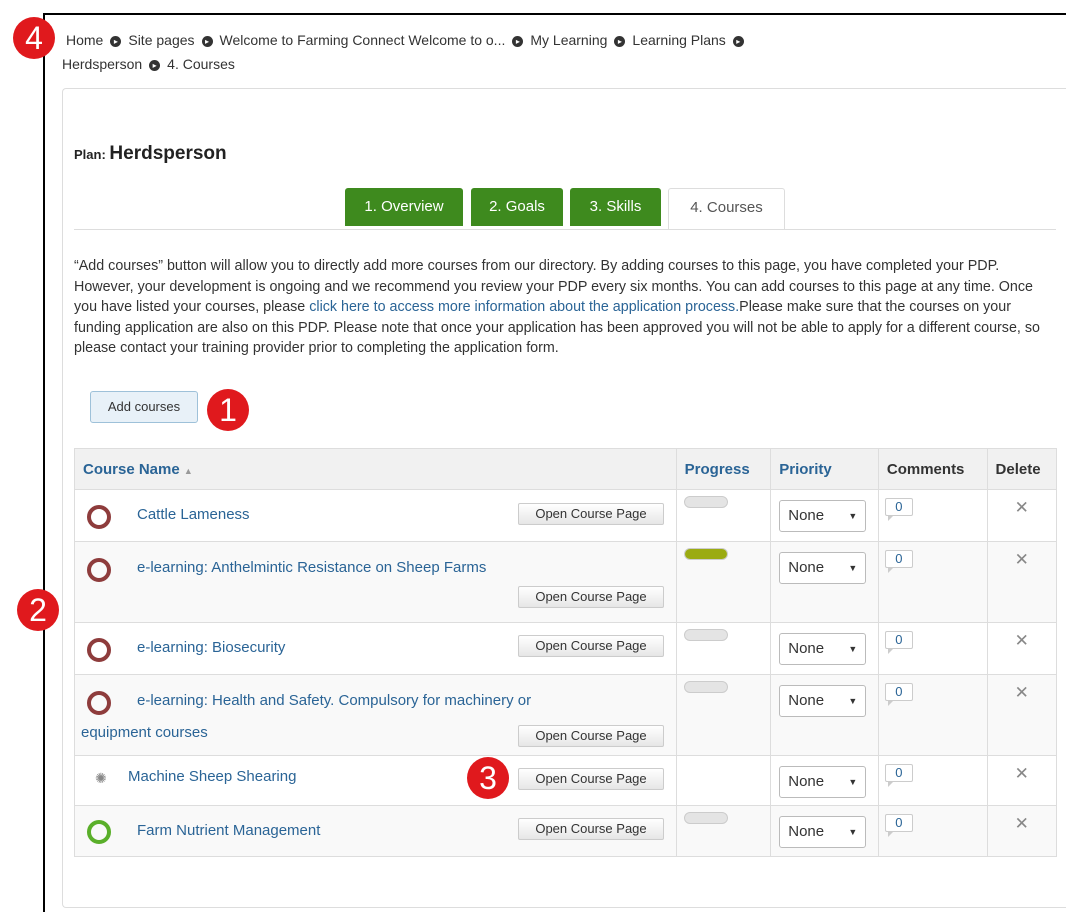 This screenshot has height=912, width=1066. Describe the element at coordinates (678, 40) in the screenshot. I see `breadcrumb-learning-plans: Learning Plans` at that location.